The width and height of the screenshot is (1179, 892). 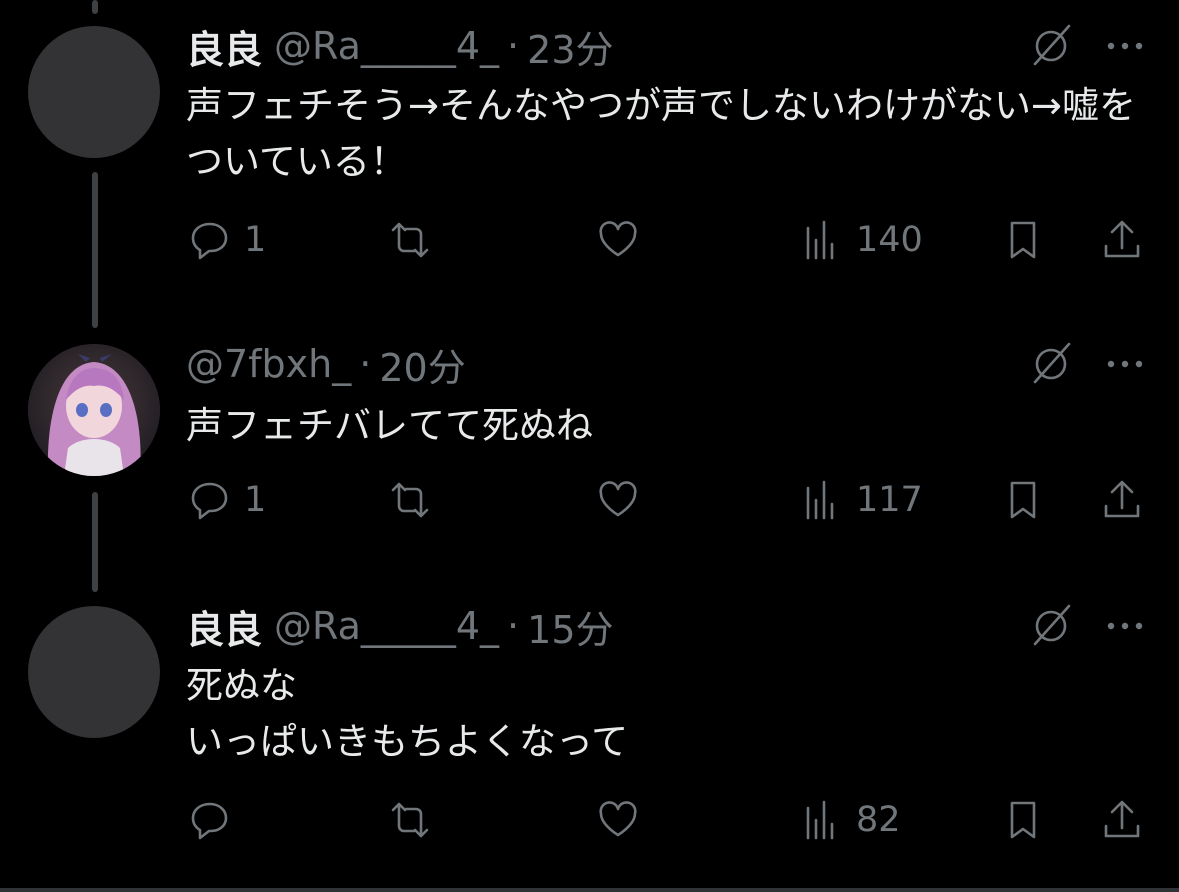 What do you see at coordinates (589, 890) in the screenshot?
I see `divider` at bounding box center [589, 890].